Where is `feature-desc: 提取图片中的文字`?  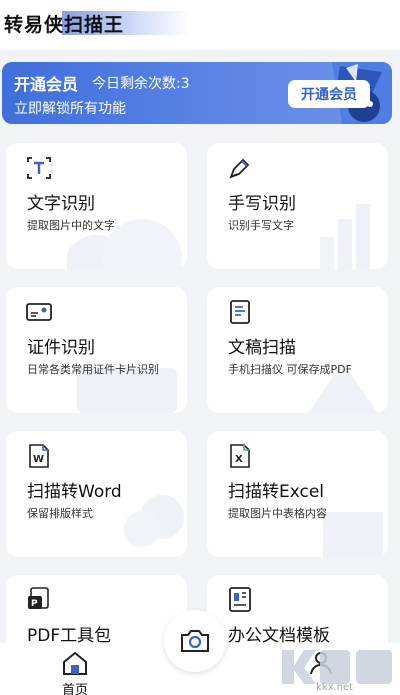
feature-desc: 提取图片中的文字 is located at coordinates (71, 225).